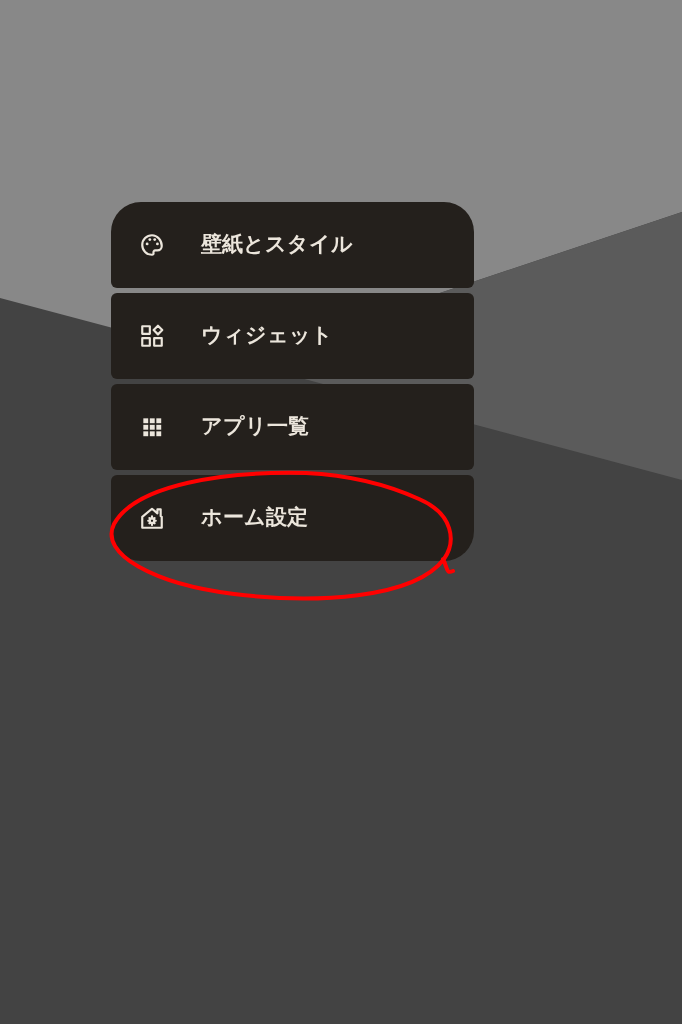 The height and width of the screenshot is (1024, 682). What do you see at coordinates (292, 518) in the screenshot?
I see `menu-item: ホーム設定` at bounding box center [292, 518].